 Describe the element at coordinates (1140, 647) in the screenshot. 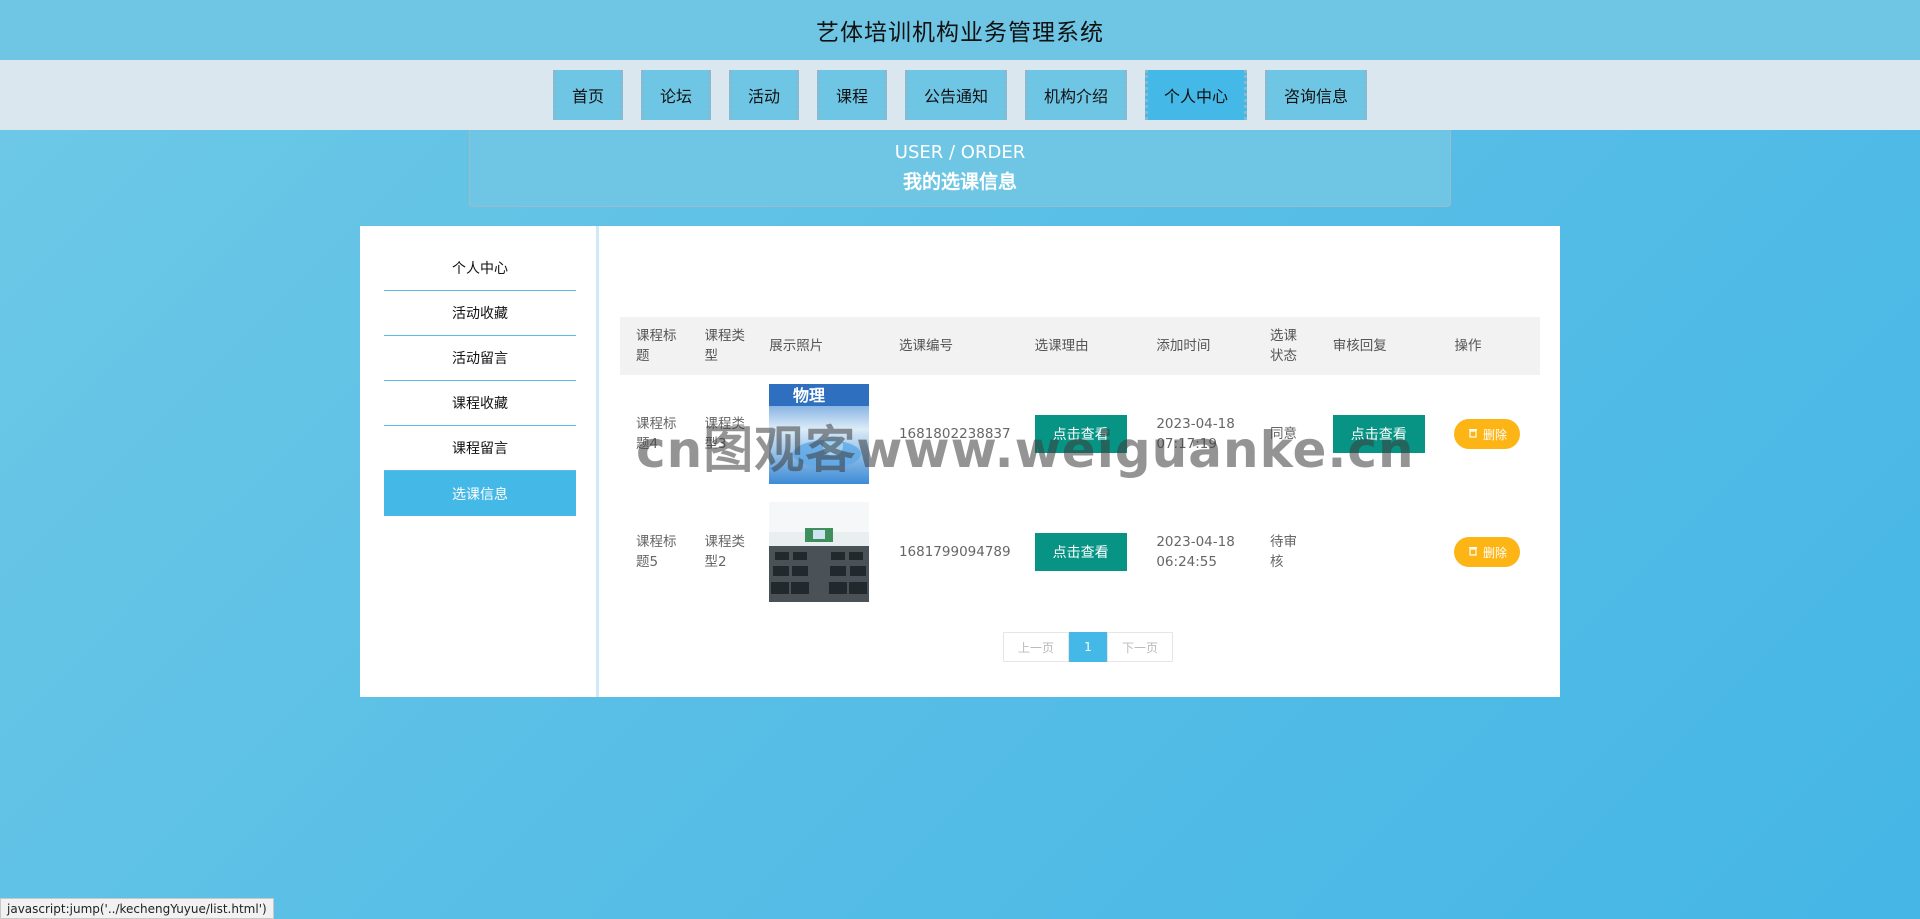

I see `next-page-button: 下一页` at that location.